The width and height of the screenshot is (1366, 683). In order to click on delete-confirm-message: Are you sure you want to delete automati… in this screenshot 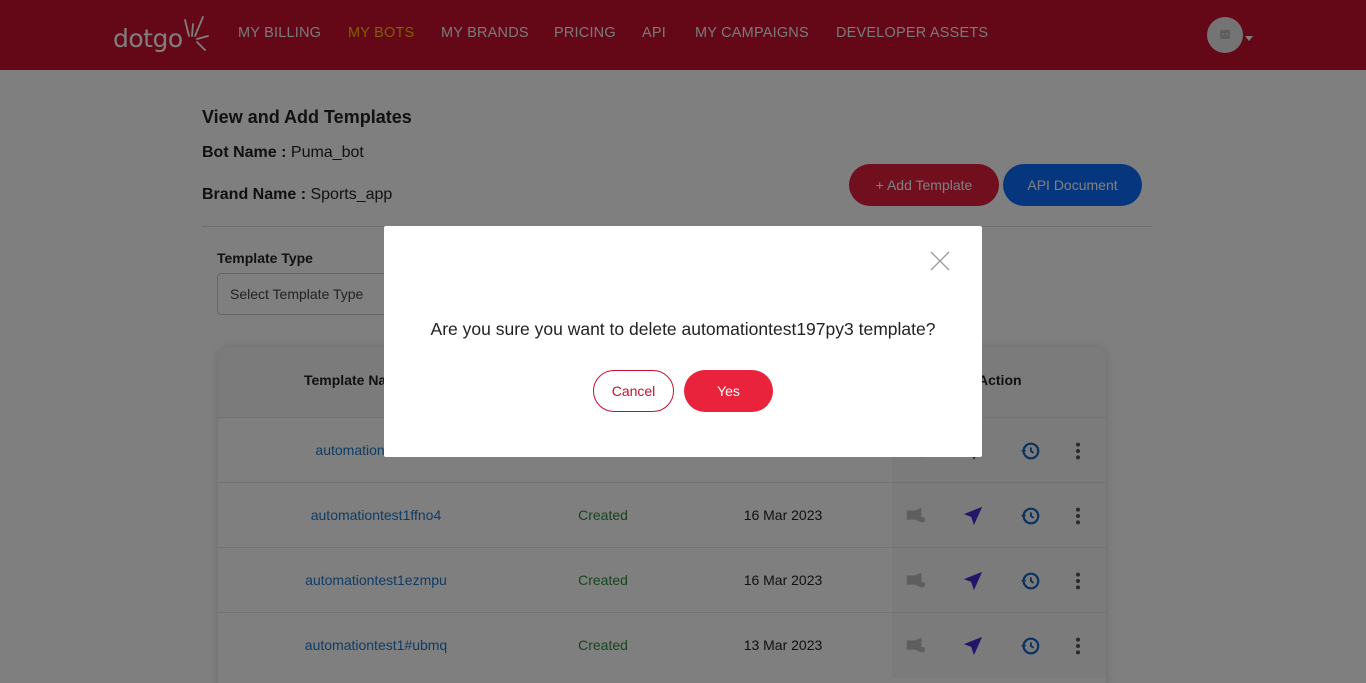, I will do `click(683, 329)`.